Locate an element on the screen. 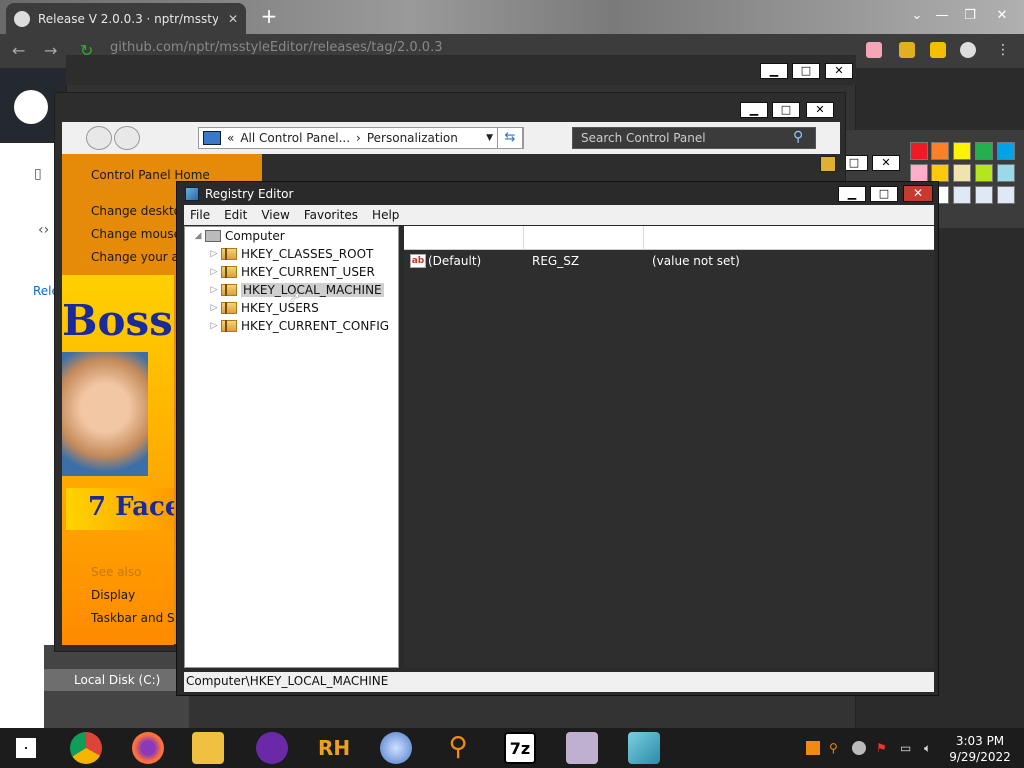  tree-node-hkcr: ▷ HKEY_CLASSES_ROOT is located at coordinates (290, 254).